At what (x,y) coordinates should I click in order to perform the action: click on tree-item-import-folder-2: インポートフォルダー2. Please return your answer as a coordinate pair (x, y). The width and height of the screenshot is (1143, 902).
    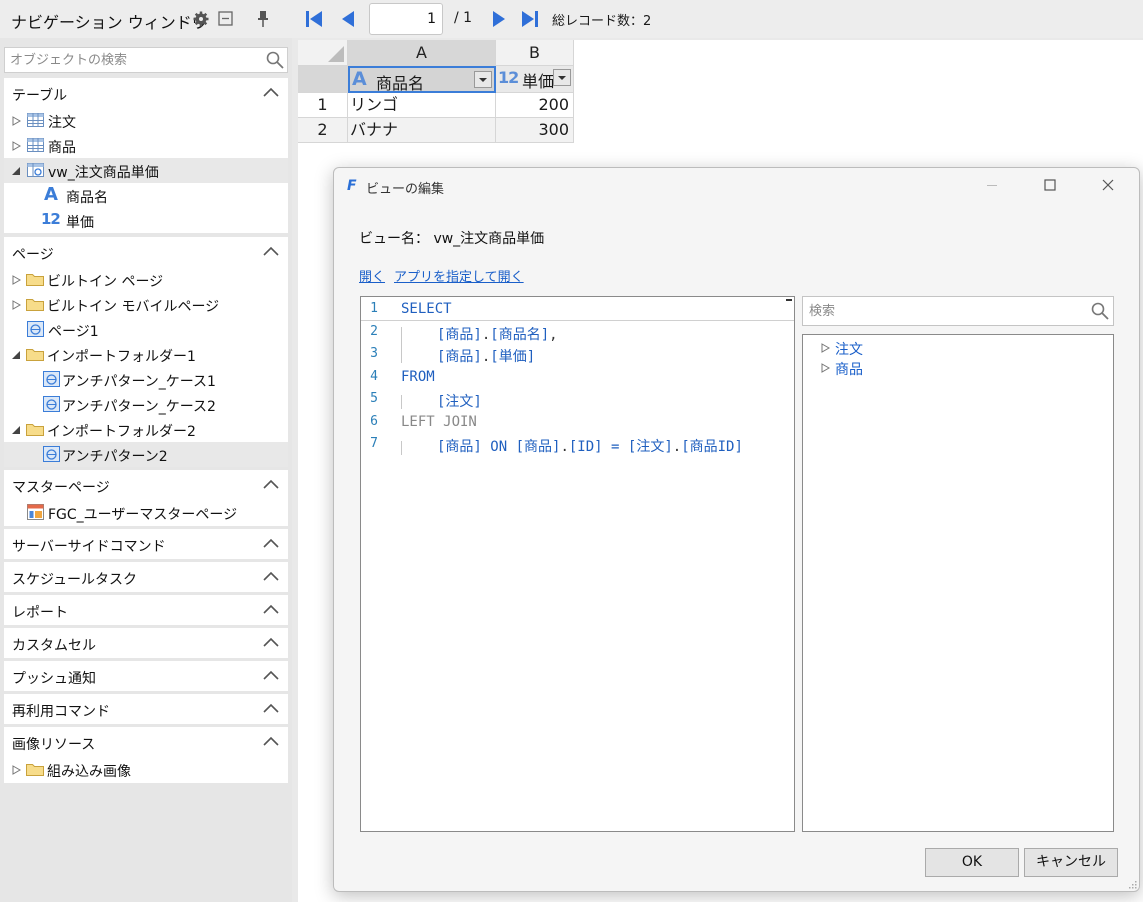
    Looking at the image, I should click on (146, 429).